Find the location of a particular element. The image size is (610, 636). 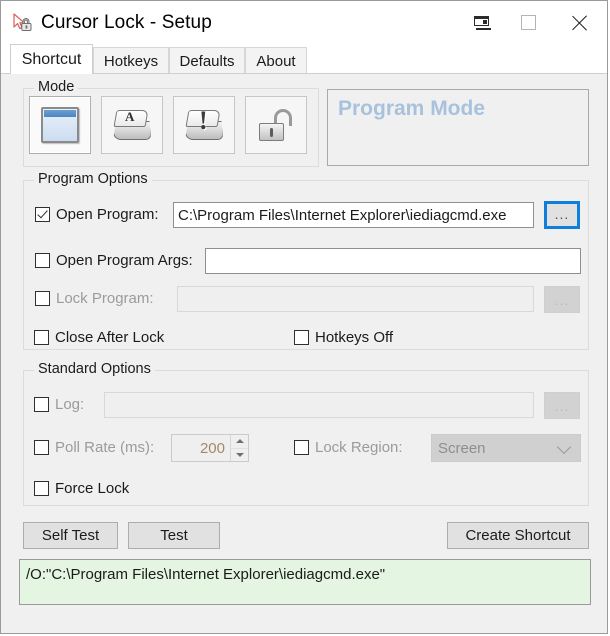

chevron-up-icon is located at coordinates (239, 441).